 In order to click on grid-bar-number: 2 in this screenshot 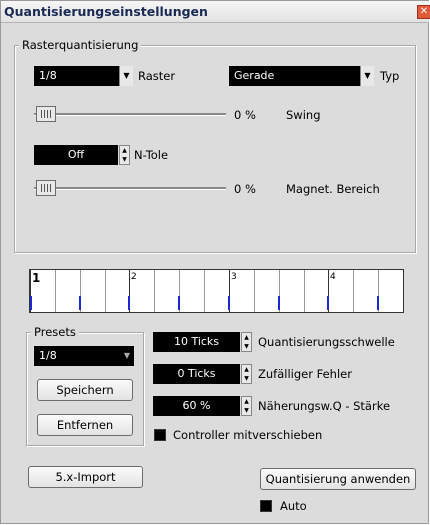, I will do `click(134, 277)`.